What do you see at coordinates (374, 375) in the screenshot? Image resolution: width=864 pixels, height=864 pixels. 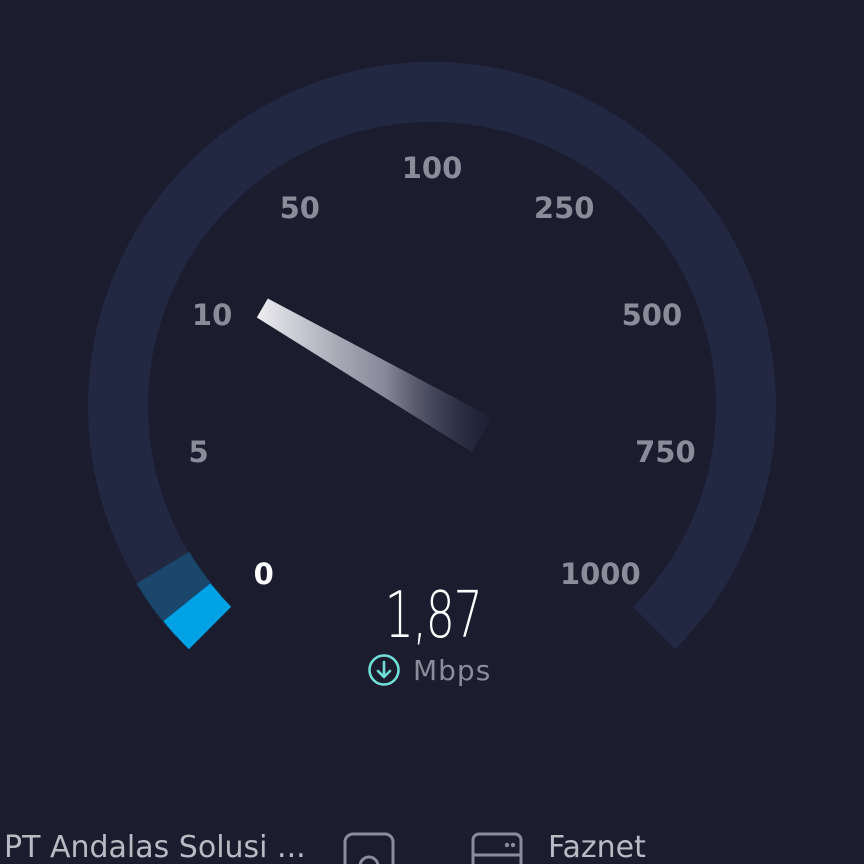 I see `gauge-needle` at bounding box center [374, 375].